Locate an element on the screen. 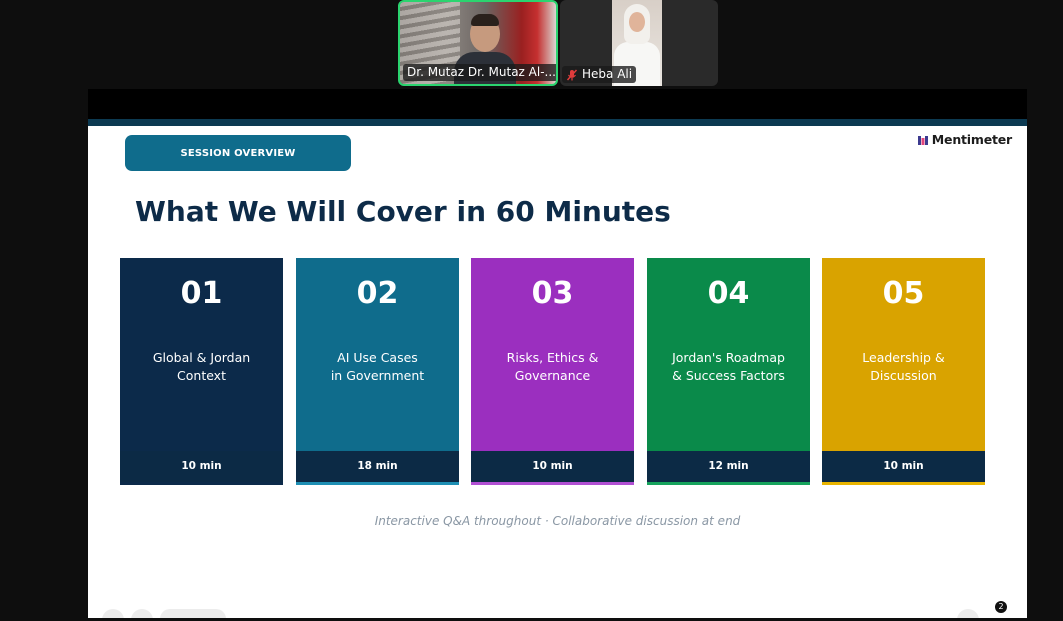 The width and height of the screenshot is (1063, 621). card-label: Risks, Ethics & Governance is located at coordinates (552, 366).